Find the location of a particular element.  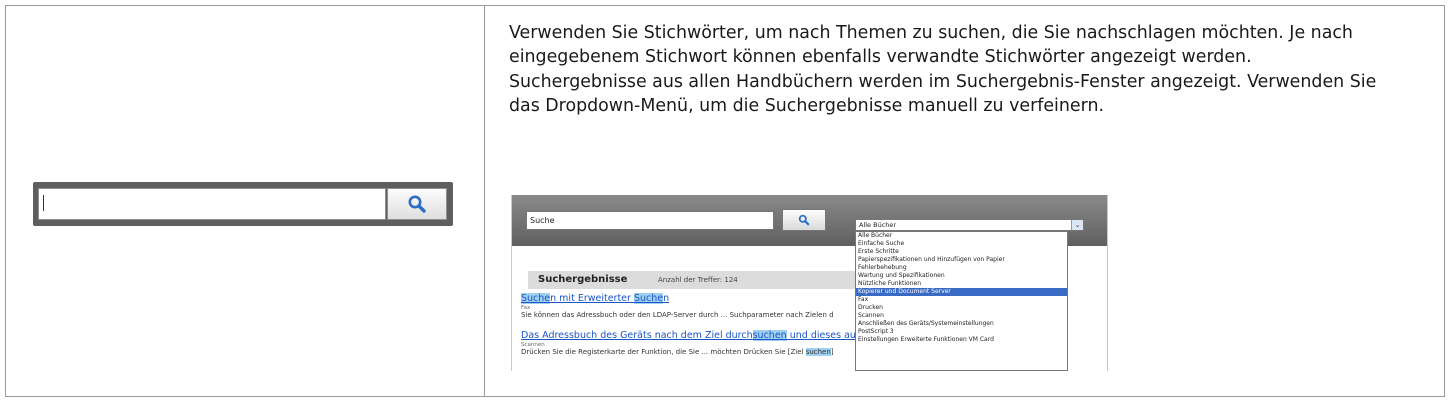

screenshot-book-select: Alle Bücher ⌄ is located at coordinates (969, 225).